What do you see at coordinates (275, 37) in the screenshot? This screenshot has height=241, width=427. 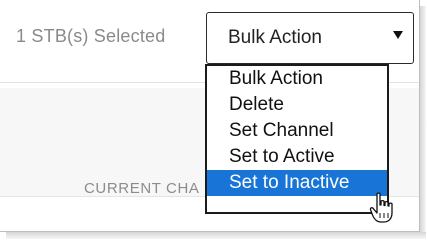 I see `bulk-action-select-value: Bulk Action` at bounding box center [275, 37].